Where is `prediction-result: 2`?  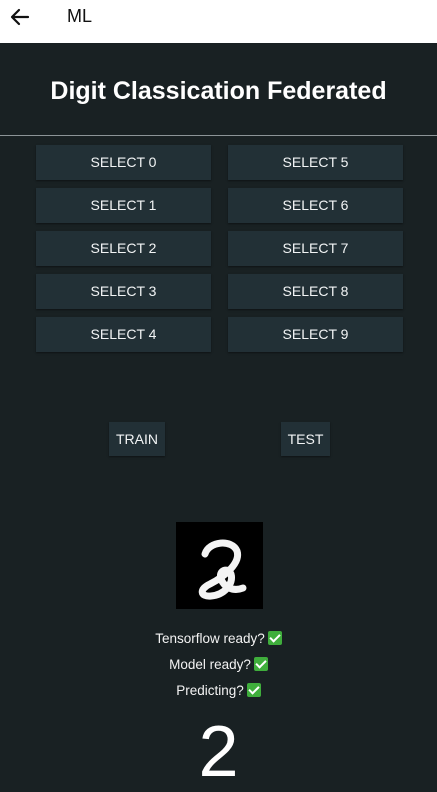
prediction-result: 2 is located at coordinates (218, 752).